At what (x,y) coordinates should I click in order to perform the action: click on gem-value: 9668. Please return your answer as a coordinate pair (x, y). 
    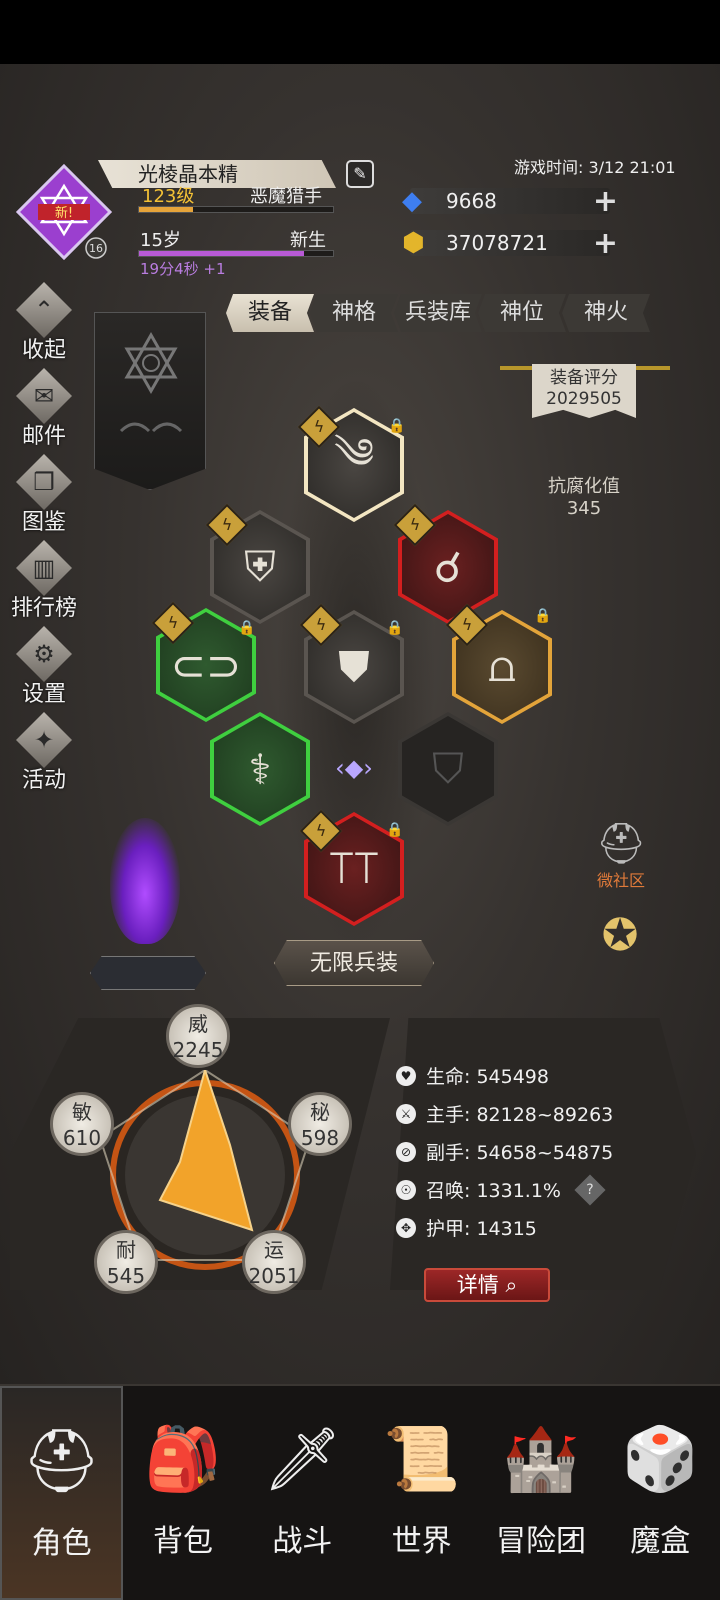
    Looking at the image, I should click on (471, 201).